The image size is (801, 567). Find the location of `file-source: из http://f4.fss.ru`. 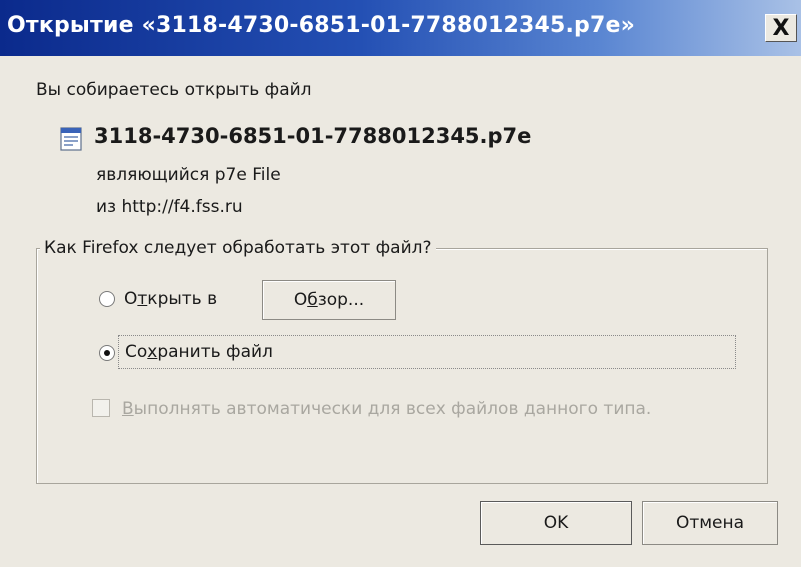

file-source: из http://f4.fss.ru is located at coordinates (169, 207).